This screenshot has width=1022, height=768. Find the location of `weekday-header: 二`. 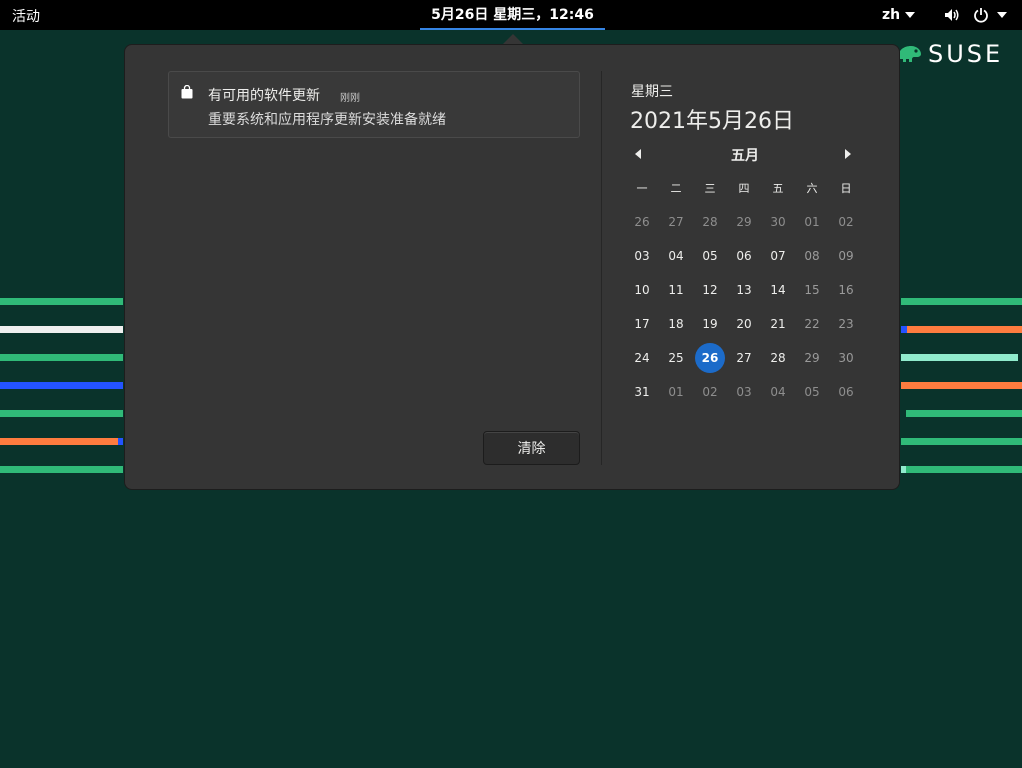

weekday-header: 二 is located at coordinates (676, 188).